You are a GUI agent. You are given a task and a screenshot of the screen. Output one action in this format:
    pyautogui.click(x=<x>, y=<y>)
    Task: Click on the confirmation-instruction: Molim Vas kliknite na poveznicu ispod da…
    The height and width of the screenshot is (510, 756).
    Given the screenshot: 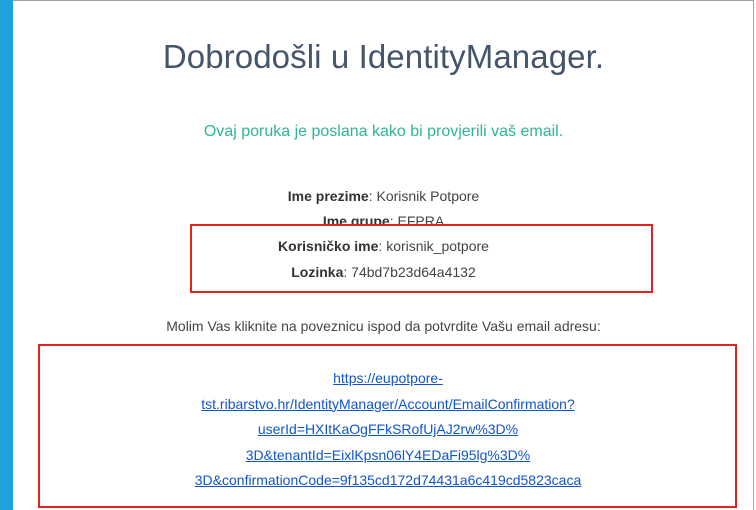 What is the action you would take?
    pyautogui.click(x=383, y=326)
    